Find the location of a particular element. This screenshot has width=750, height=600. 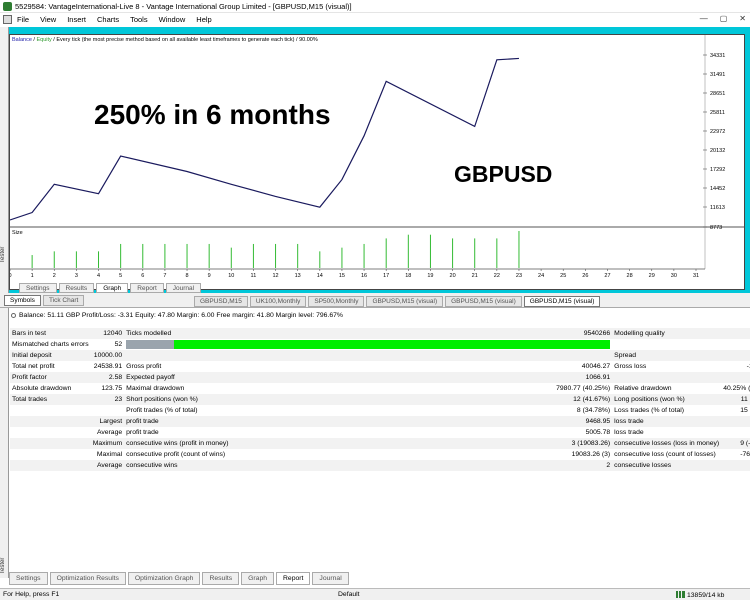

menu-tools: Tools is located at coordinates (139, 19).